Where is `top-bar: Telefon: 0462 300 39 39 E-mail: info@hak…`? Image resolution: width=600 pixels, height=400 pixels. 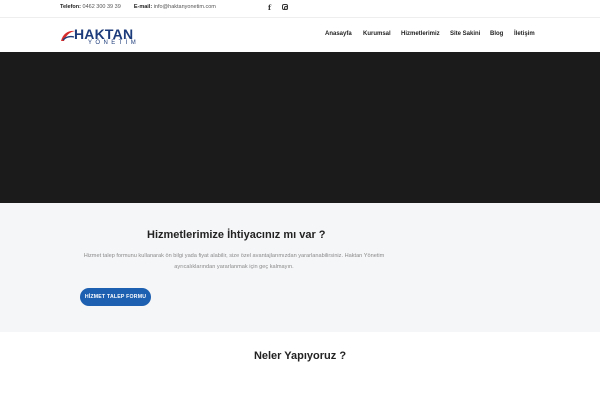 top-bar: Telefon: 0462 300 39 39 E-mail: info@hak… is located at coordinates (300, 8).